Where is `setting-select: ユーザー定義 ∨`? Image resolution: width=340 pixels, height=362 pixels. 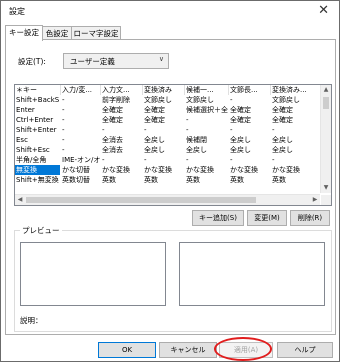
setting-select: ユーザー定義 ∨ is located at coordinates (116, 61).